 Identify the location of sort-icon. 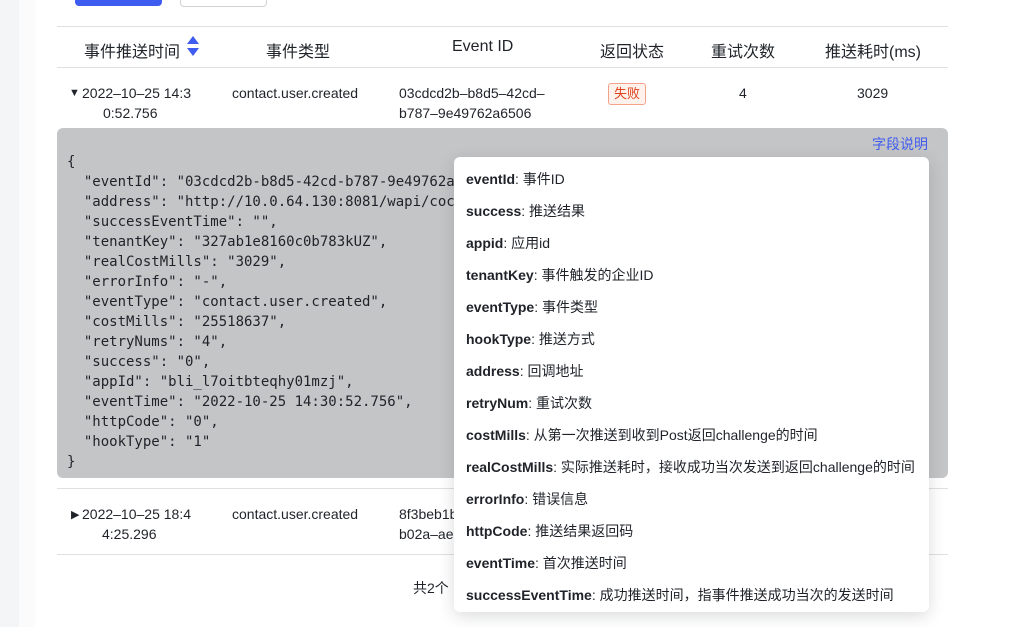
(193, 46).